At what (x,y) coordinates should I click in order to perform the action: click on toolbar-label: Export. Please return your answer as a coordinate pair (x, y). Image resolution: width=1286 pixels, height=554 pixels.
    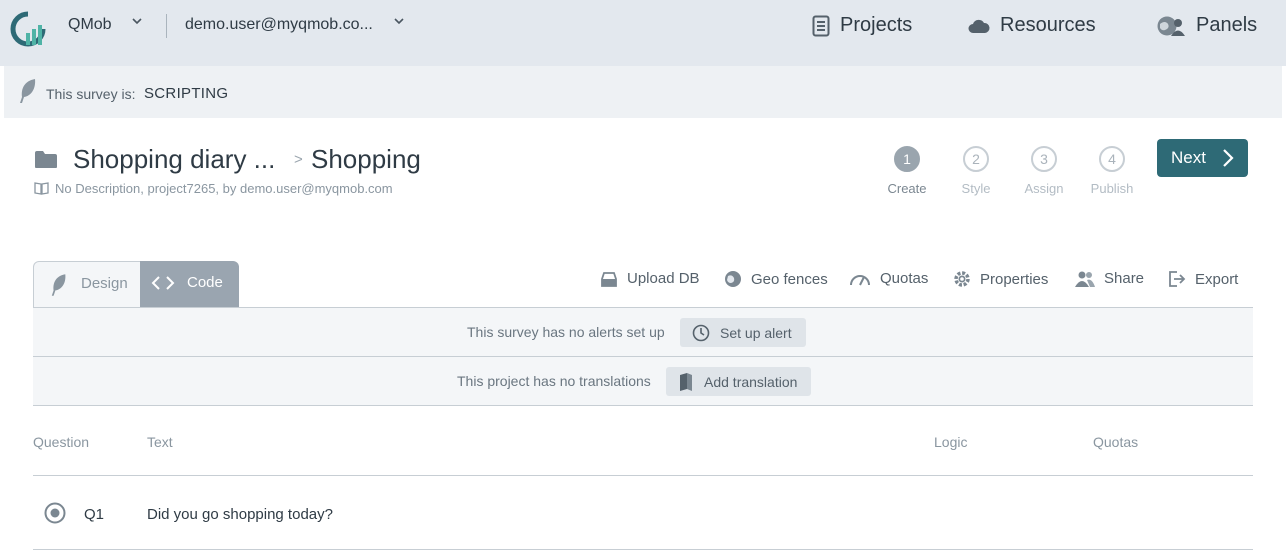
    Looking at the image, I should click on (1217, 279).